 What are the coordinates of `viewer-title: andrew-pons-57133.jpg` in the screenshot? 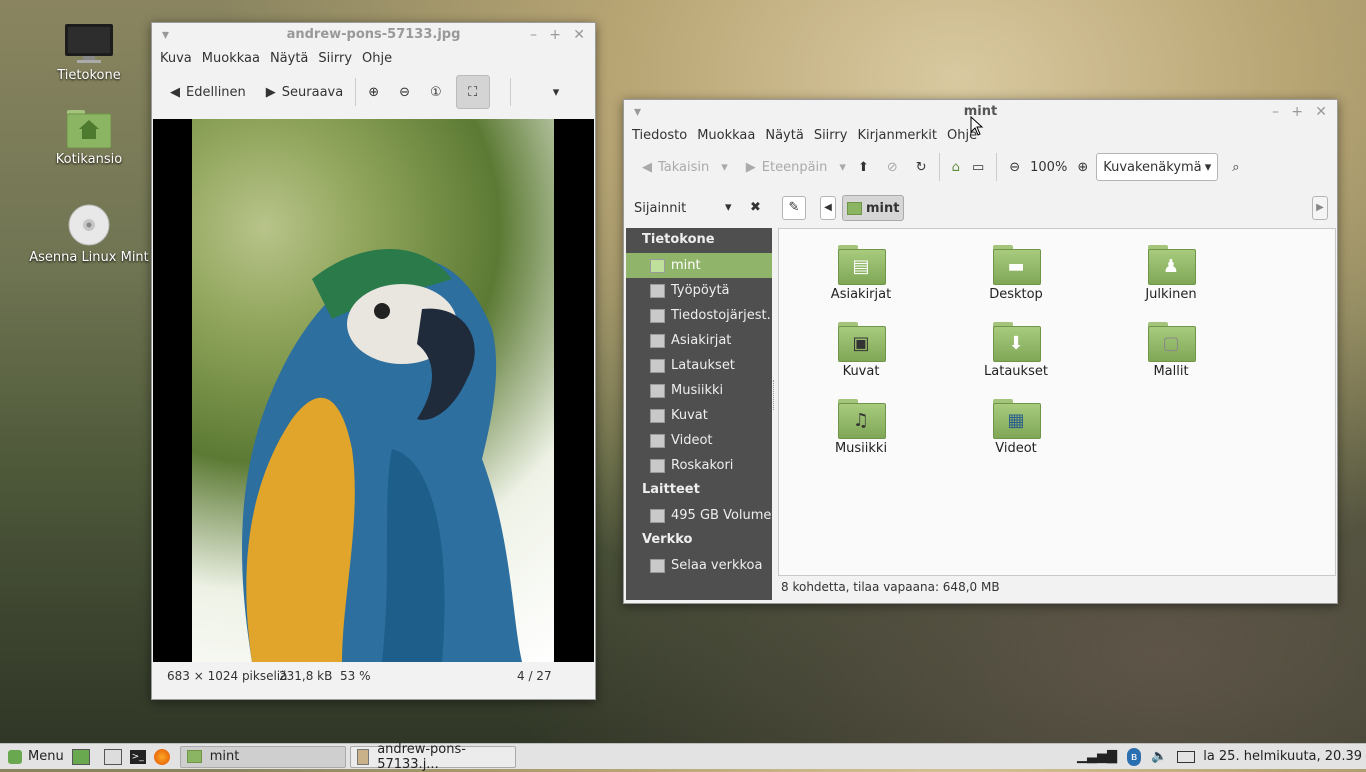 It's located at (373, 34).